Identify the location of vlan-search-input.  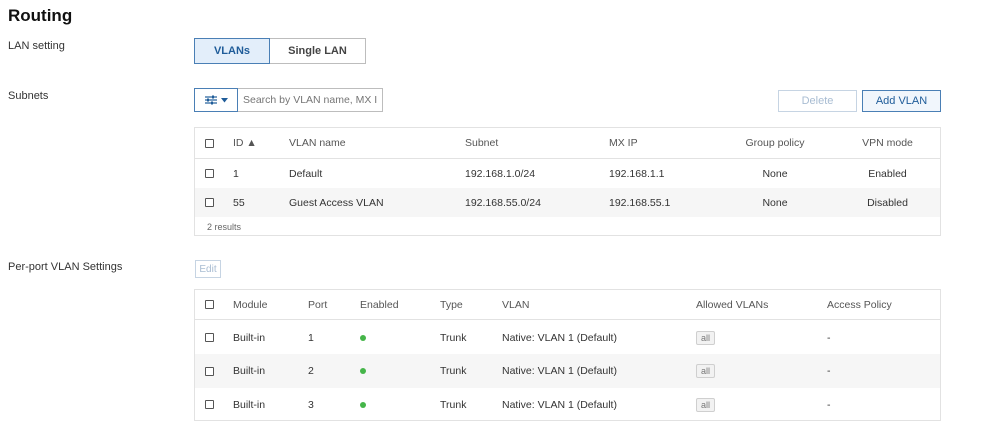
(310, 100).